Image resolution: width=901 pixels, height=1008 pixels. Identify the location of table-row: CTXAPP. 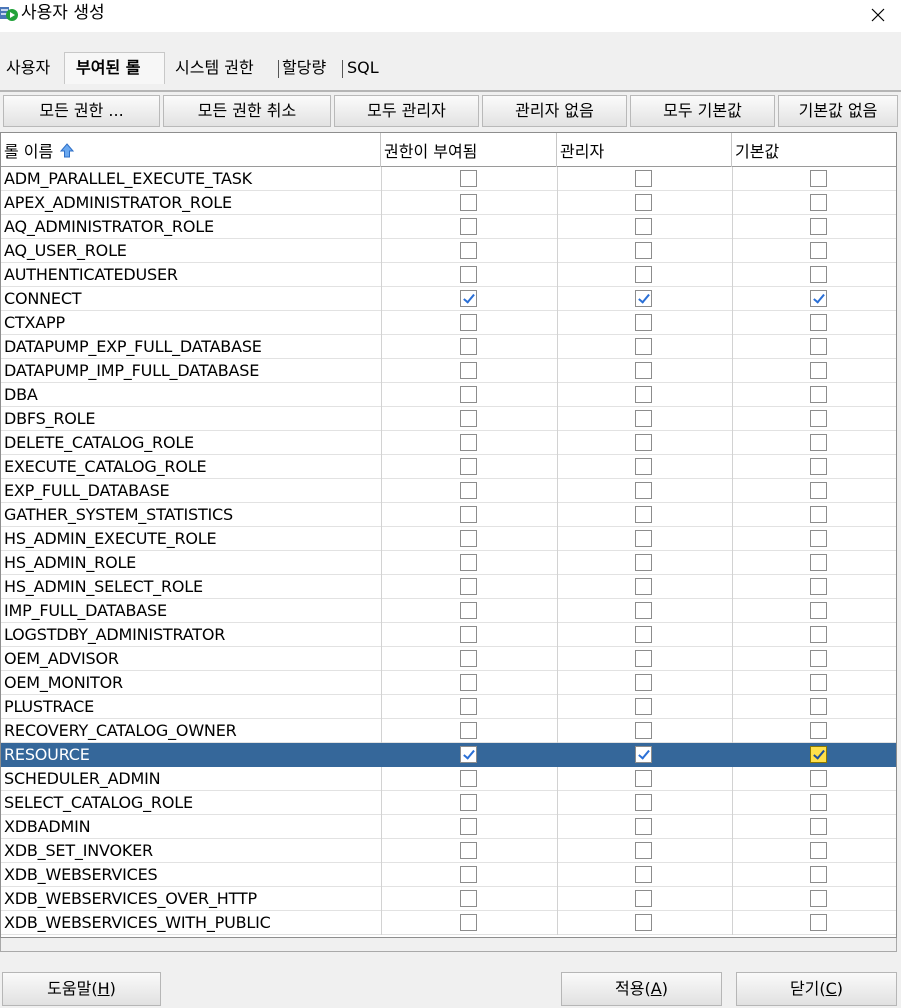
(448, 323).